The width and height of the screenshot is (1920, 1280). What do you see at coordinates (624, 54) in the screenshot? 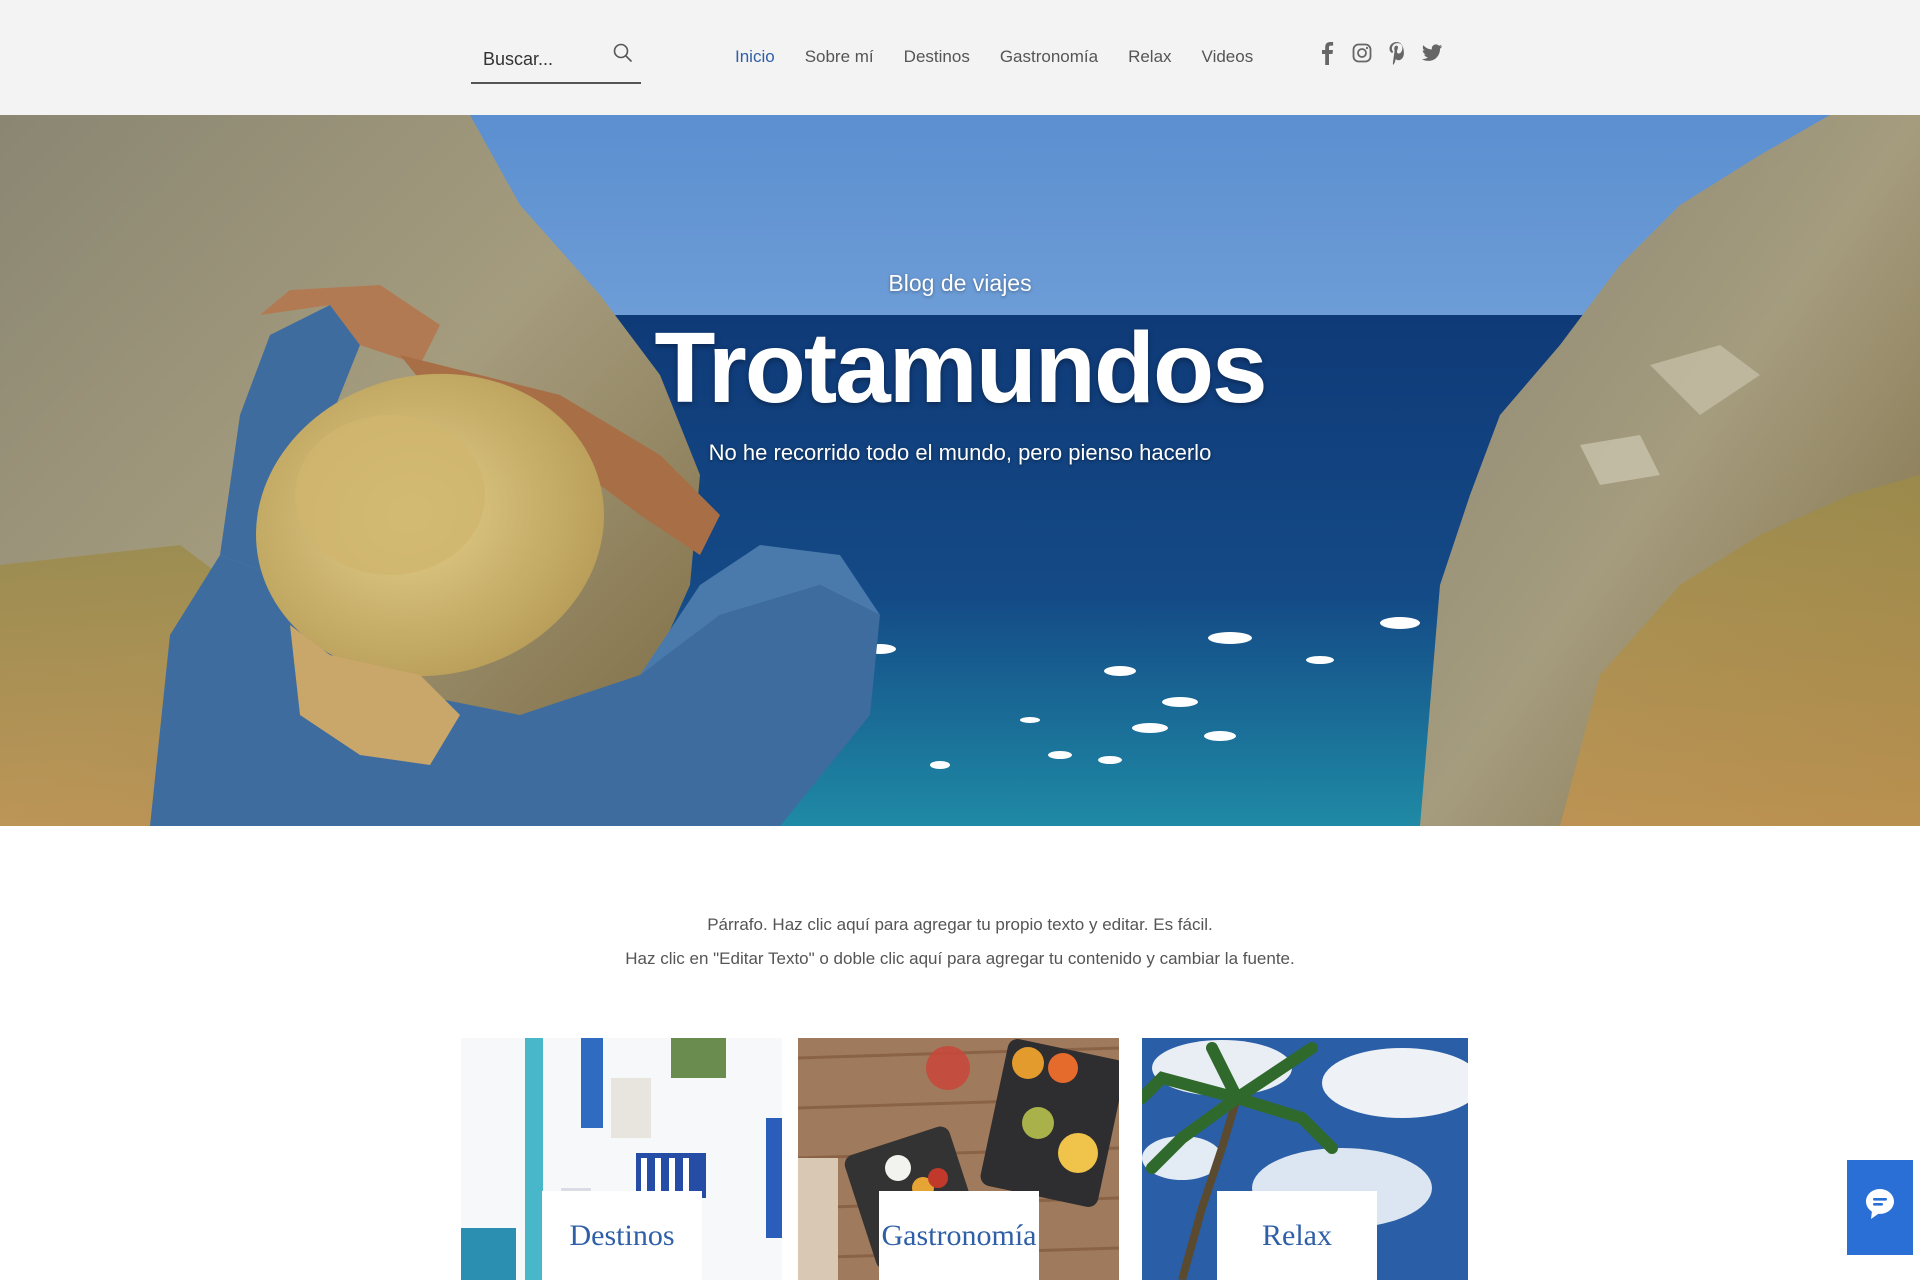
I see `search-icon` at bounding box center [624, 54].